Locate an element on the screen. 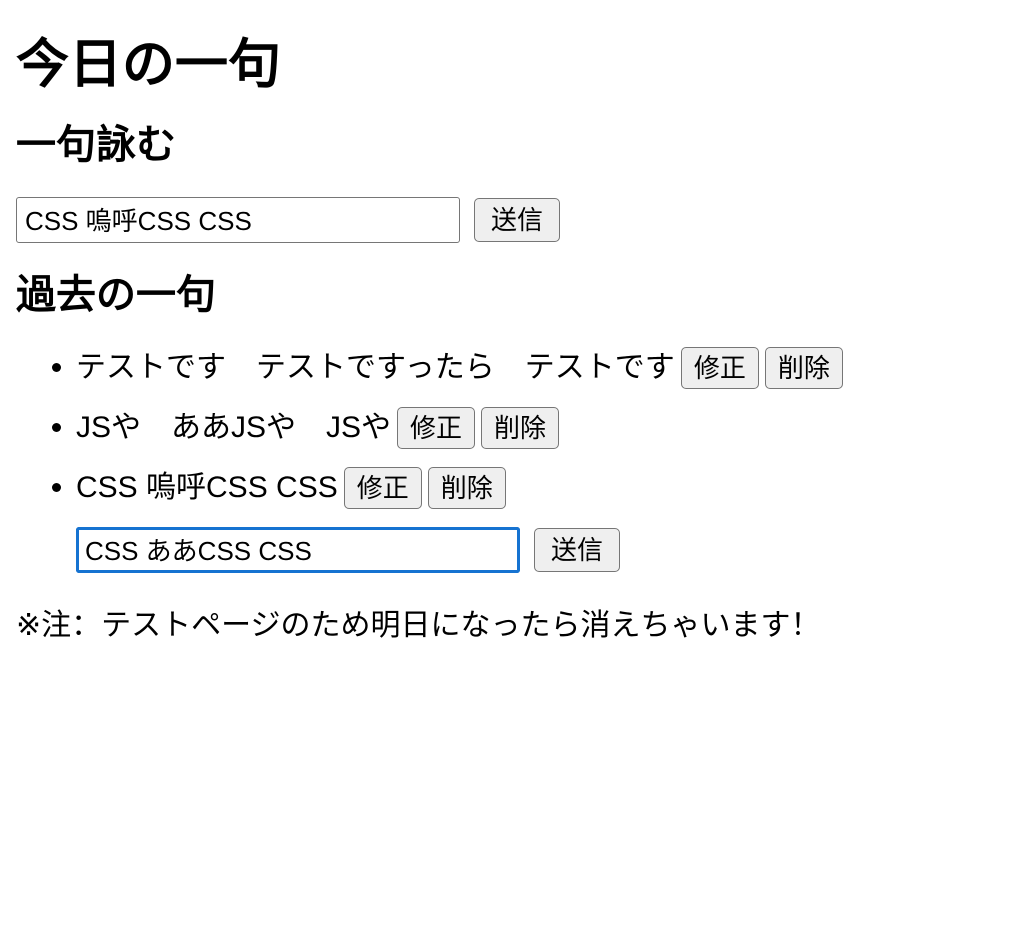 This screenshot has height=932, width=1022. list-item: JSや ああJSや JSや修正削除 is located at coordinates (545, 427).